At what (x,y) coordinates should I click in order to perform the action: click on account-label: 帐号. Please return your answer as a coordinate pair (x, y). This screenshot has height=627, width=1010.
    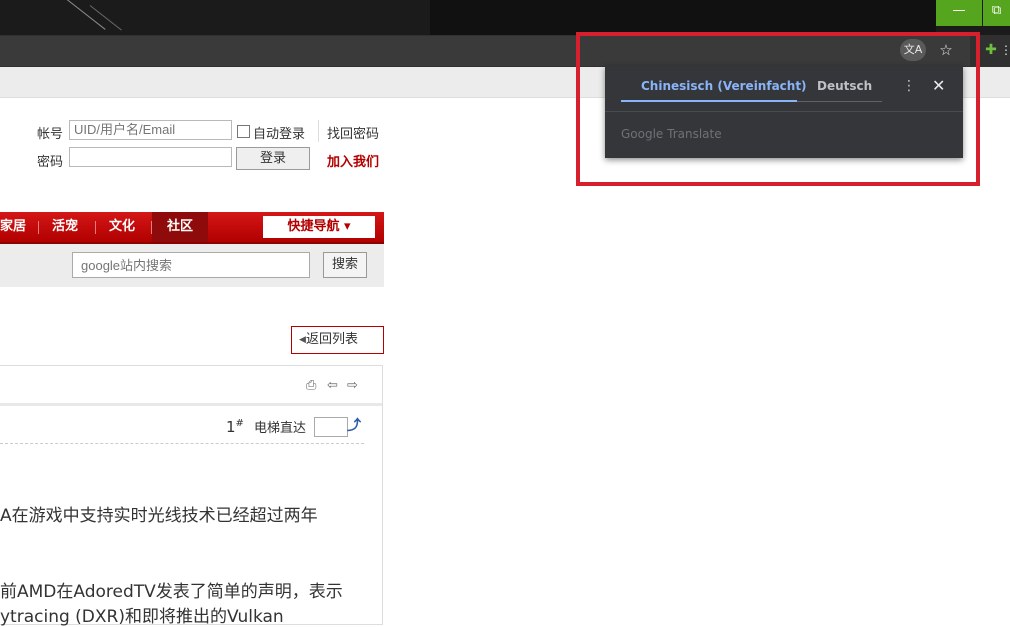
    Looking at the image, I should click on (50, 134).